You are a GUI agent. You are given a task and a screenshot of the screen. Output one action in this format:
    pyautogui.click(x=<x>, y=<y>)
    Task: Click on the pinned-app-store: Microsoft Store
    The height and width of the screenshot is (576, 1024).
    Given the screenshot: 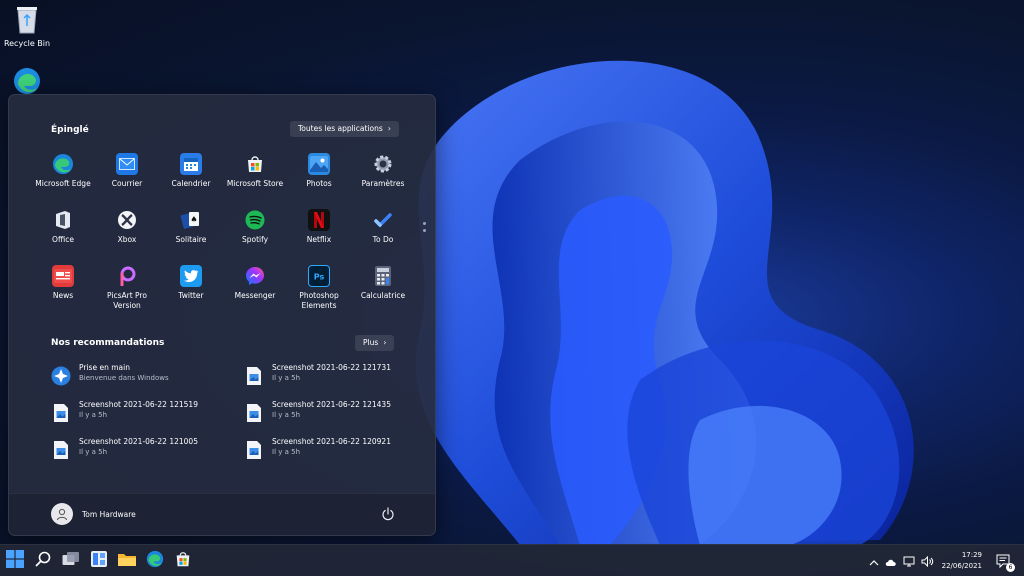 What is the action you would take?
    pyautogui.click(x=255, y=179)
    